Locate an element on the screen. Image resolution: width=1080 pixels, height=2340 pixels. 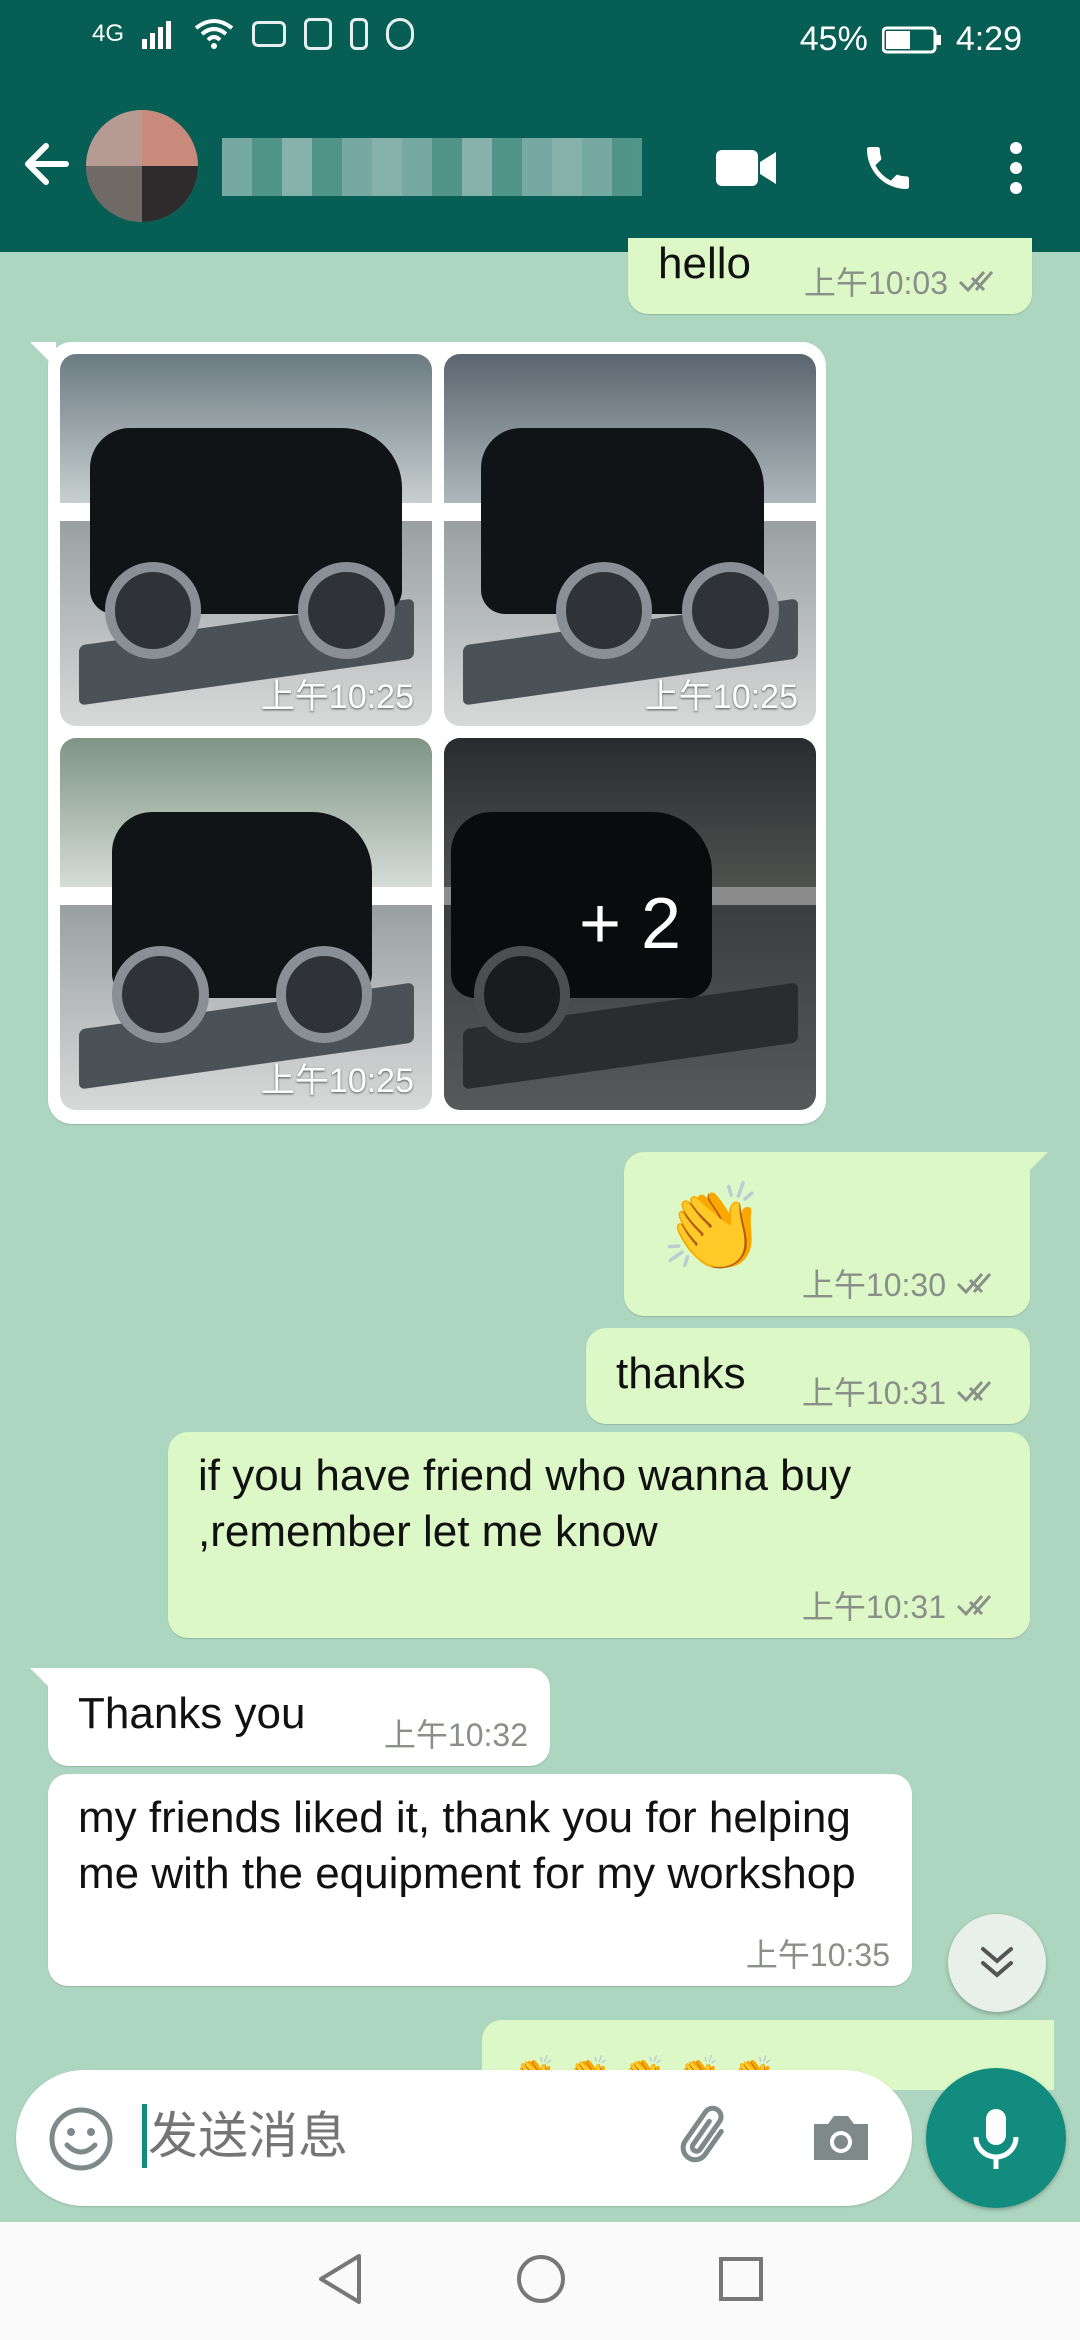
double-chevron-down-icon is located at coordinates (997, 1962).